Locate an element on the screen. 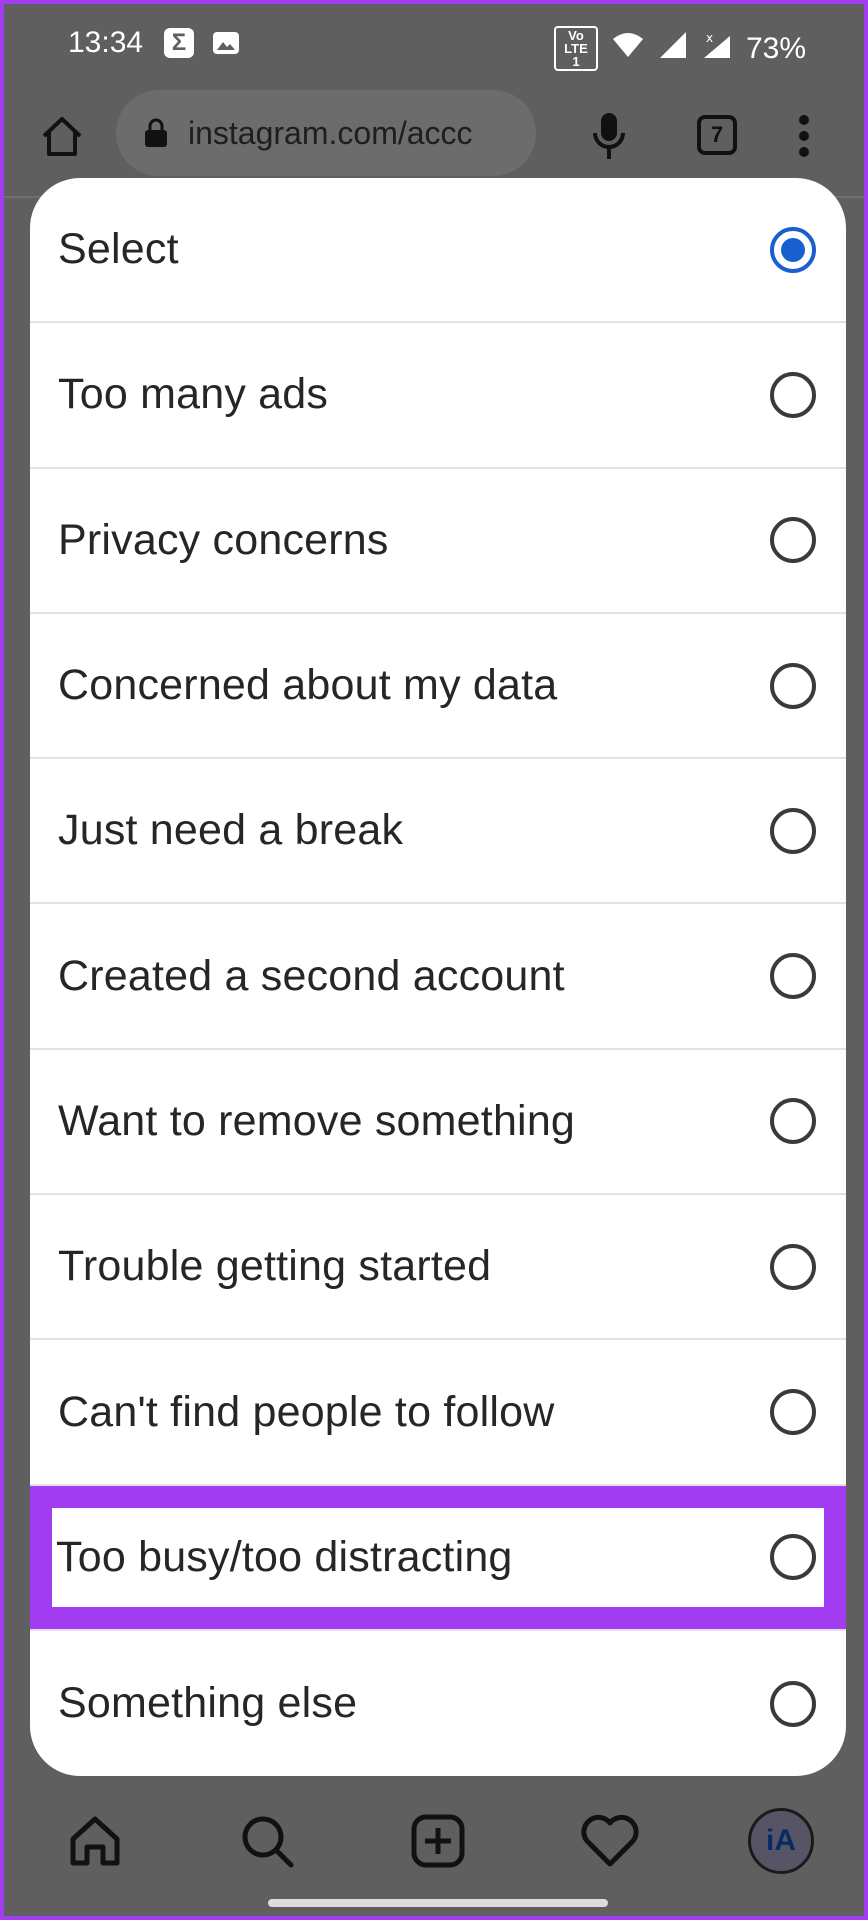 This screenshot has width=868, height=1920. option-remove-something: Want to remove something is located at coordinates (438, 1123).